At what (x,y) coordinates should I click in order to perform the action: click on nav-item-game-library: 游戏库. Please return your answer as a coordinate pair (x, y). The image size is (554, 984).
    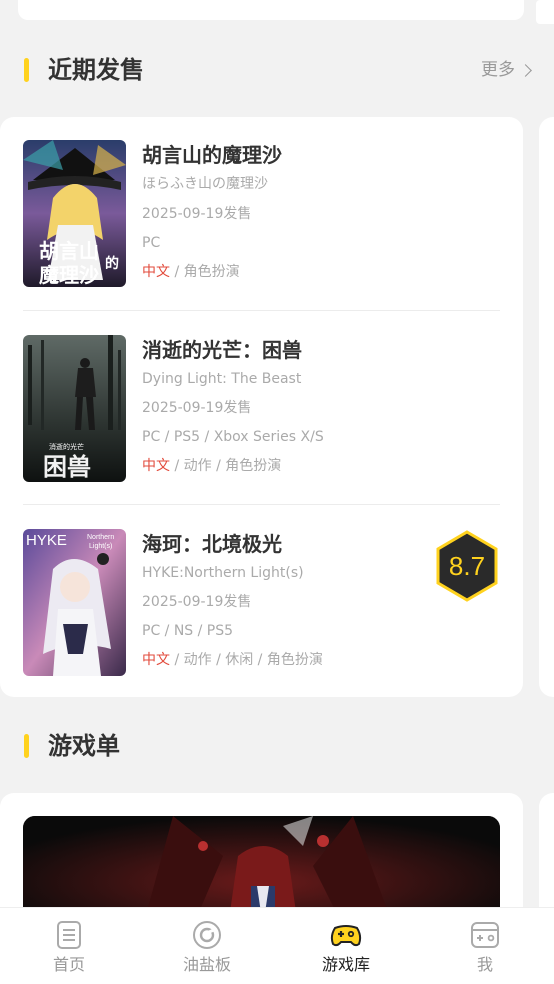
    Looking at the image, I should click on (346, 946).